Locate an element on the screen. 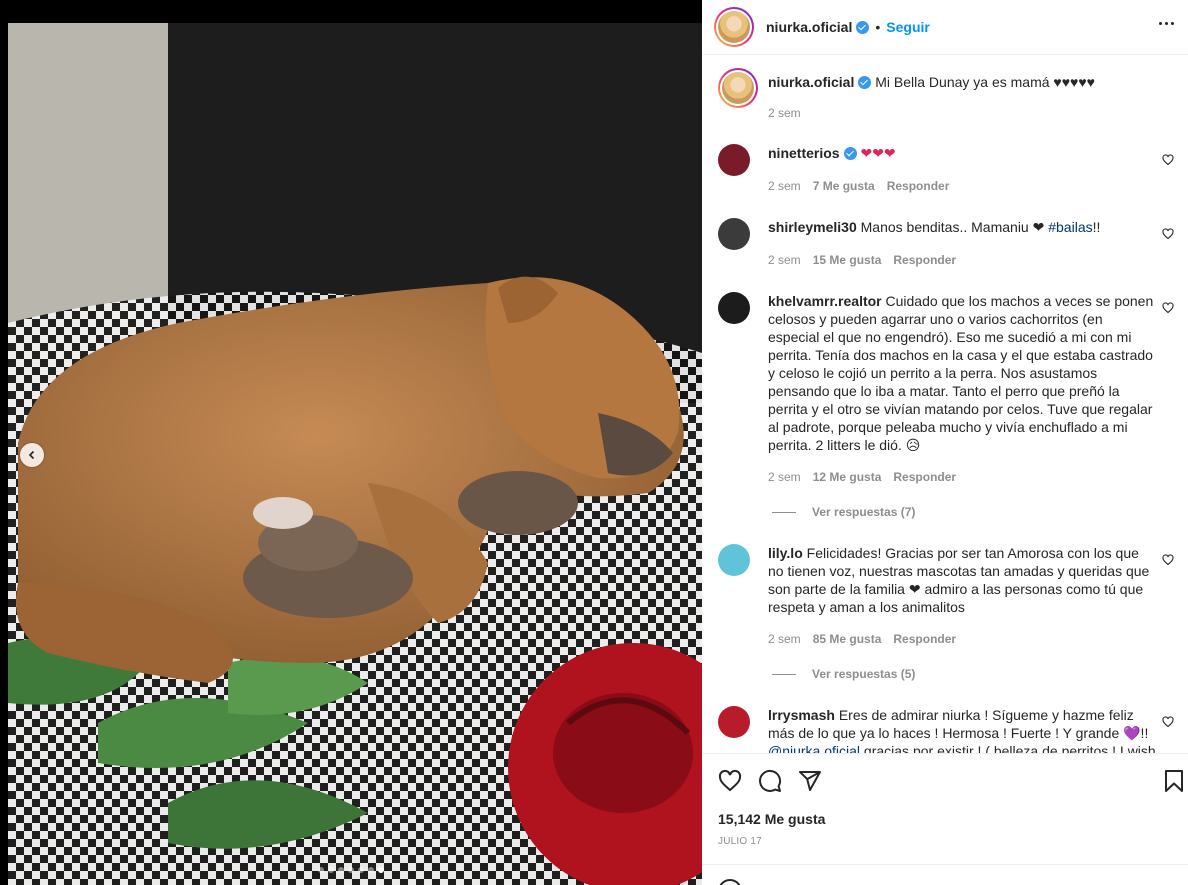 This screenshot has height=885, width=1188. media-top-band is located at coordinates (351, 11).